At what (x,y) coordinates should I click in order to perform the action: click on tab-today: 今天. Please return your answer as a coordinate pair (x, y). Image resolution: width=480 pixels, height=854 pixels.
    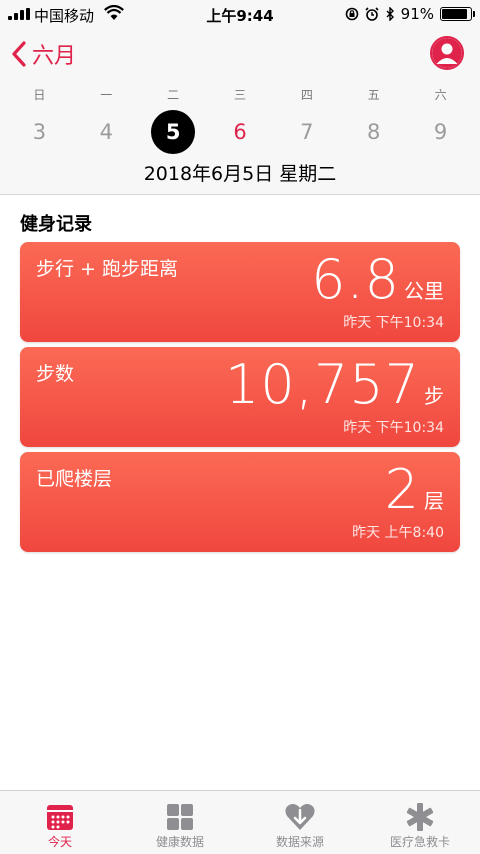
    Looking at the image, I should click on (60, 822).